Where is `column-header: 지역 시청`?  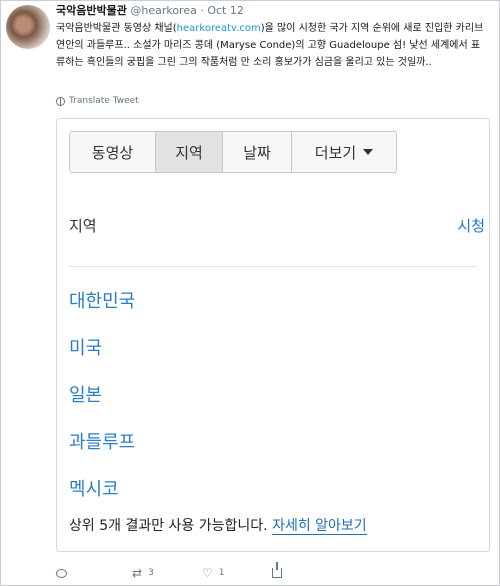
column-header: 지역 시청 is located at coordinates (279, 227).